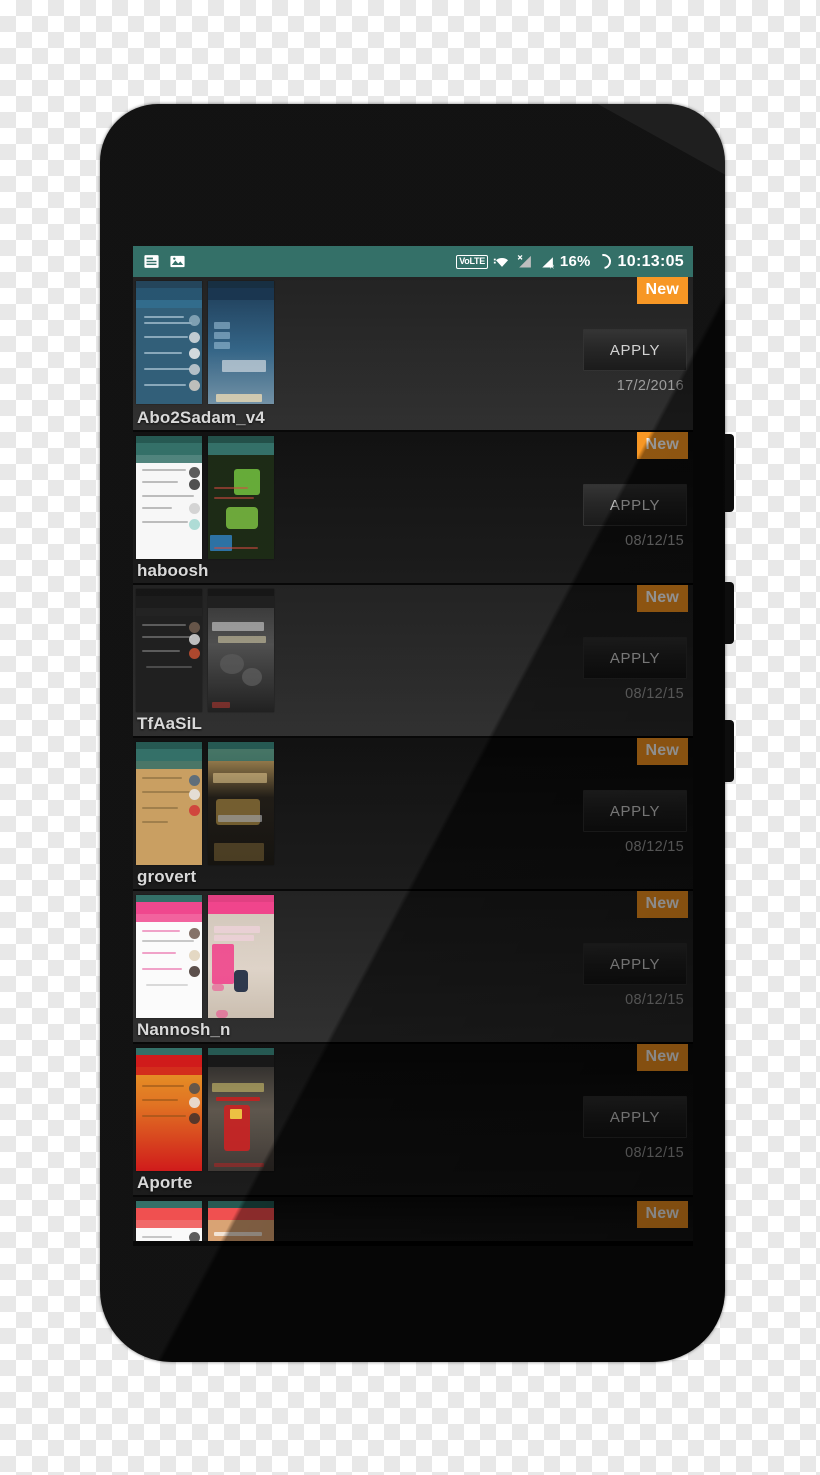 Image resolution: width=820 pixels, height=1475 pixels. Describe the element at coordinates (728, 613) in the screenshot. I see `volume-down-button` at that location.